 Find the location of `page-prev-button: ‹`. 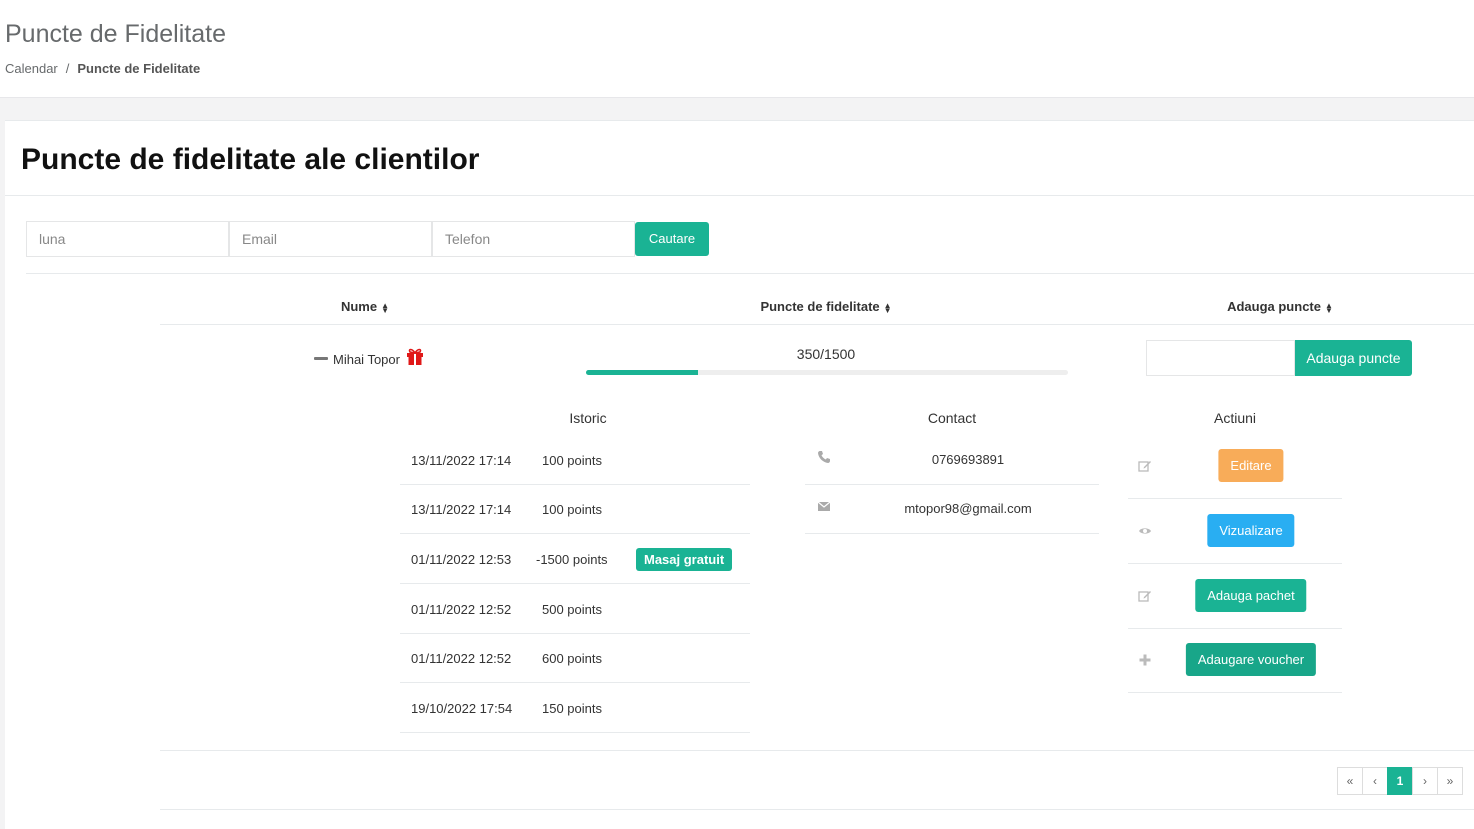

page-prev-button: ‹ is located at coordinates (1375, 781).